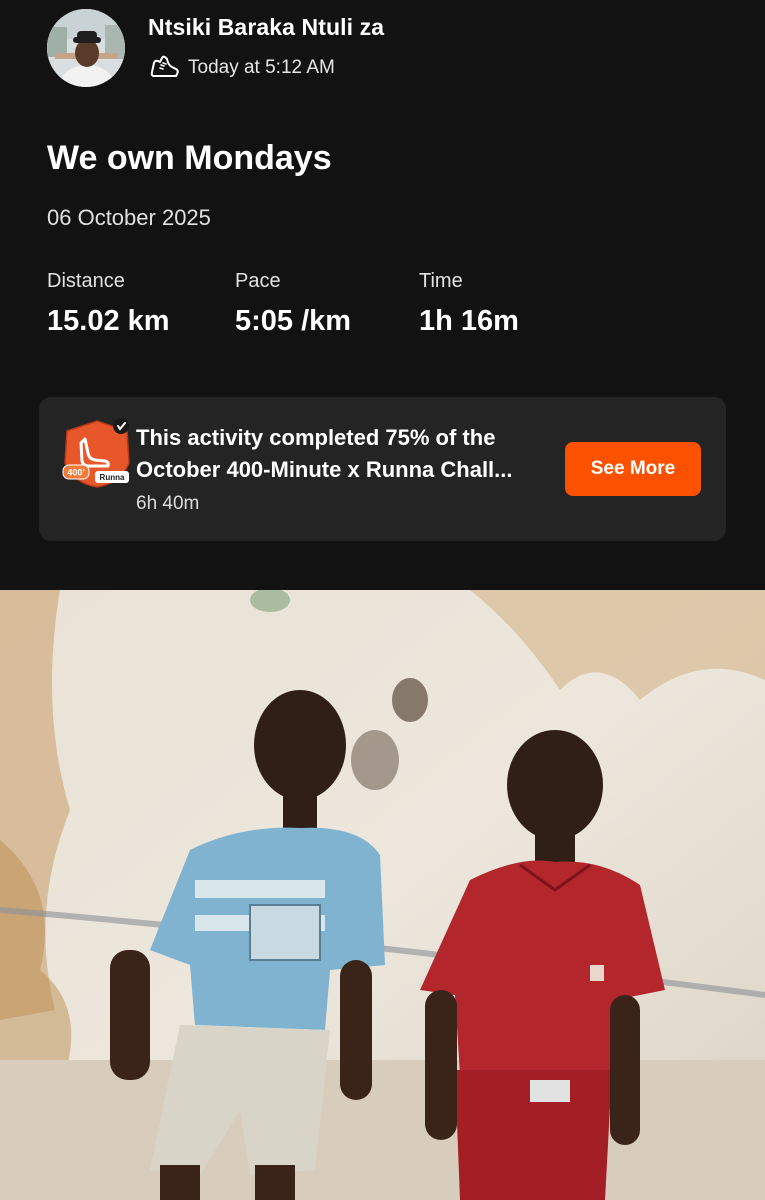 This screenshot has width=765, height=1200. Describe the element at coordinates (108, 321) in the screenshot. I see `stat-value: 15.02 km` at that location.